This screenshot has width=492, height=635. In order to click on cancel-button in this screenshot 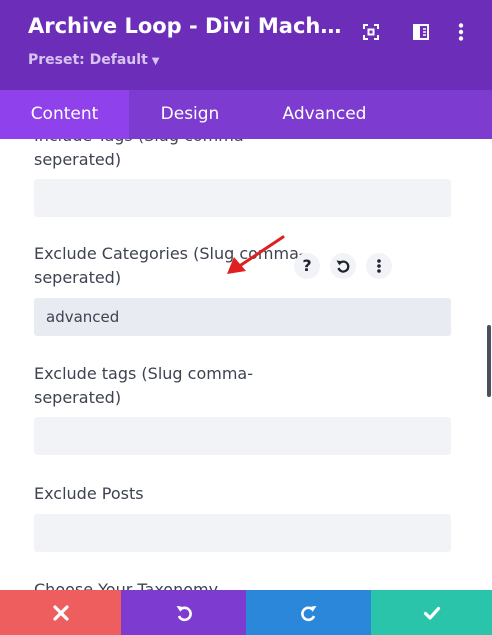, I will do `click(60, 612)`.